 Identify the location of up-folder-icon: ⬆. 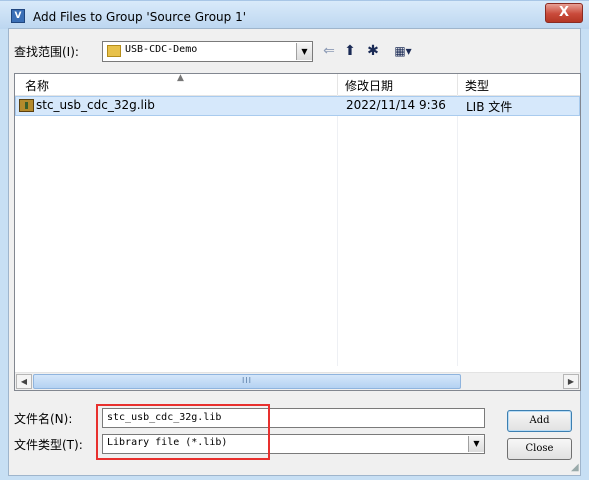
(350, 51).